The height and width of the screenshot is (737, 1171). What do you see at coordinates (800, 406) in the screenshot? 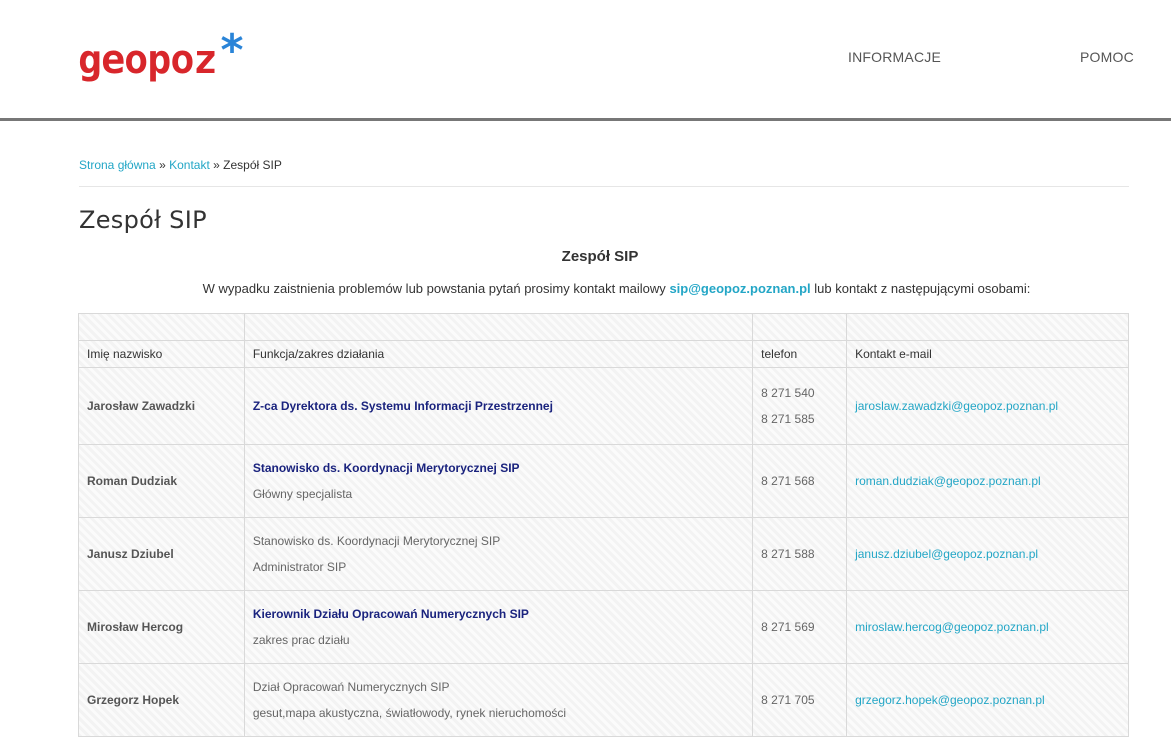
I see `phone-cell: 8 271 540 8 271 585` at bounding box center [800, 406].